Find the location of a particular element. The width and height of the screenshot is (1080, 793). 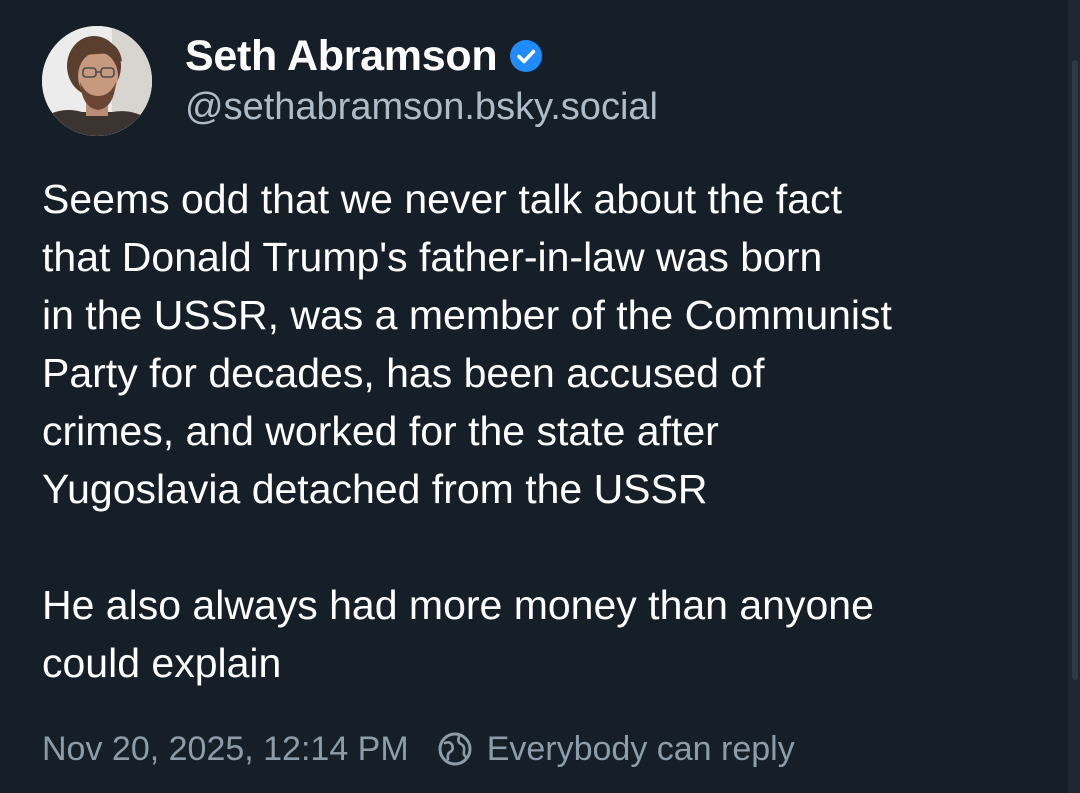

post-text-line: Party for decades, has been accused of is located at coordinates (403, 373).